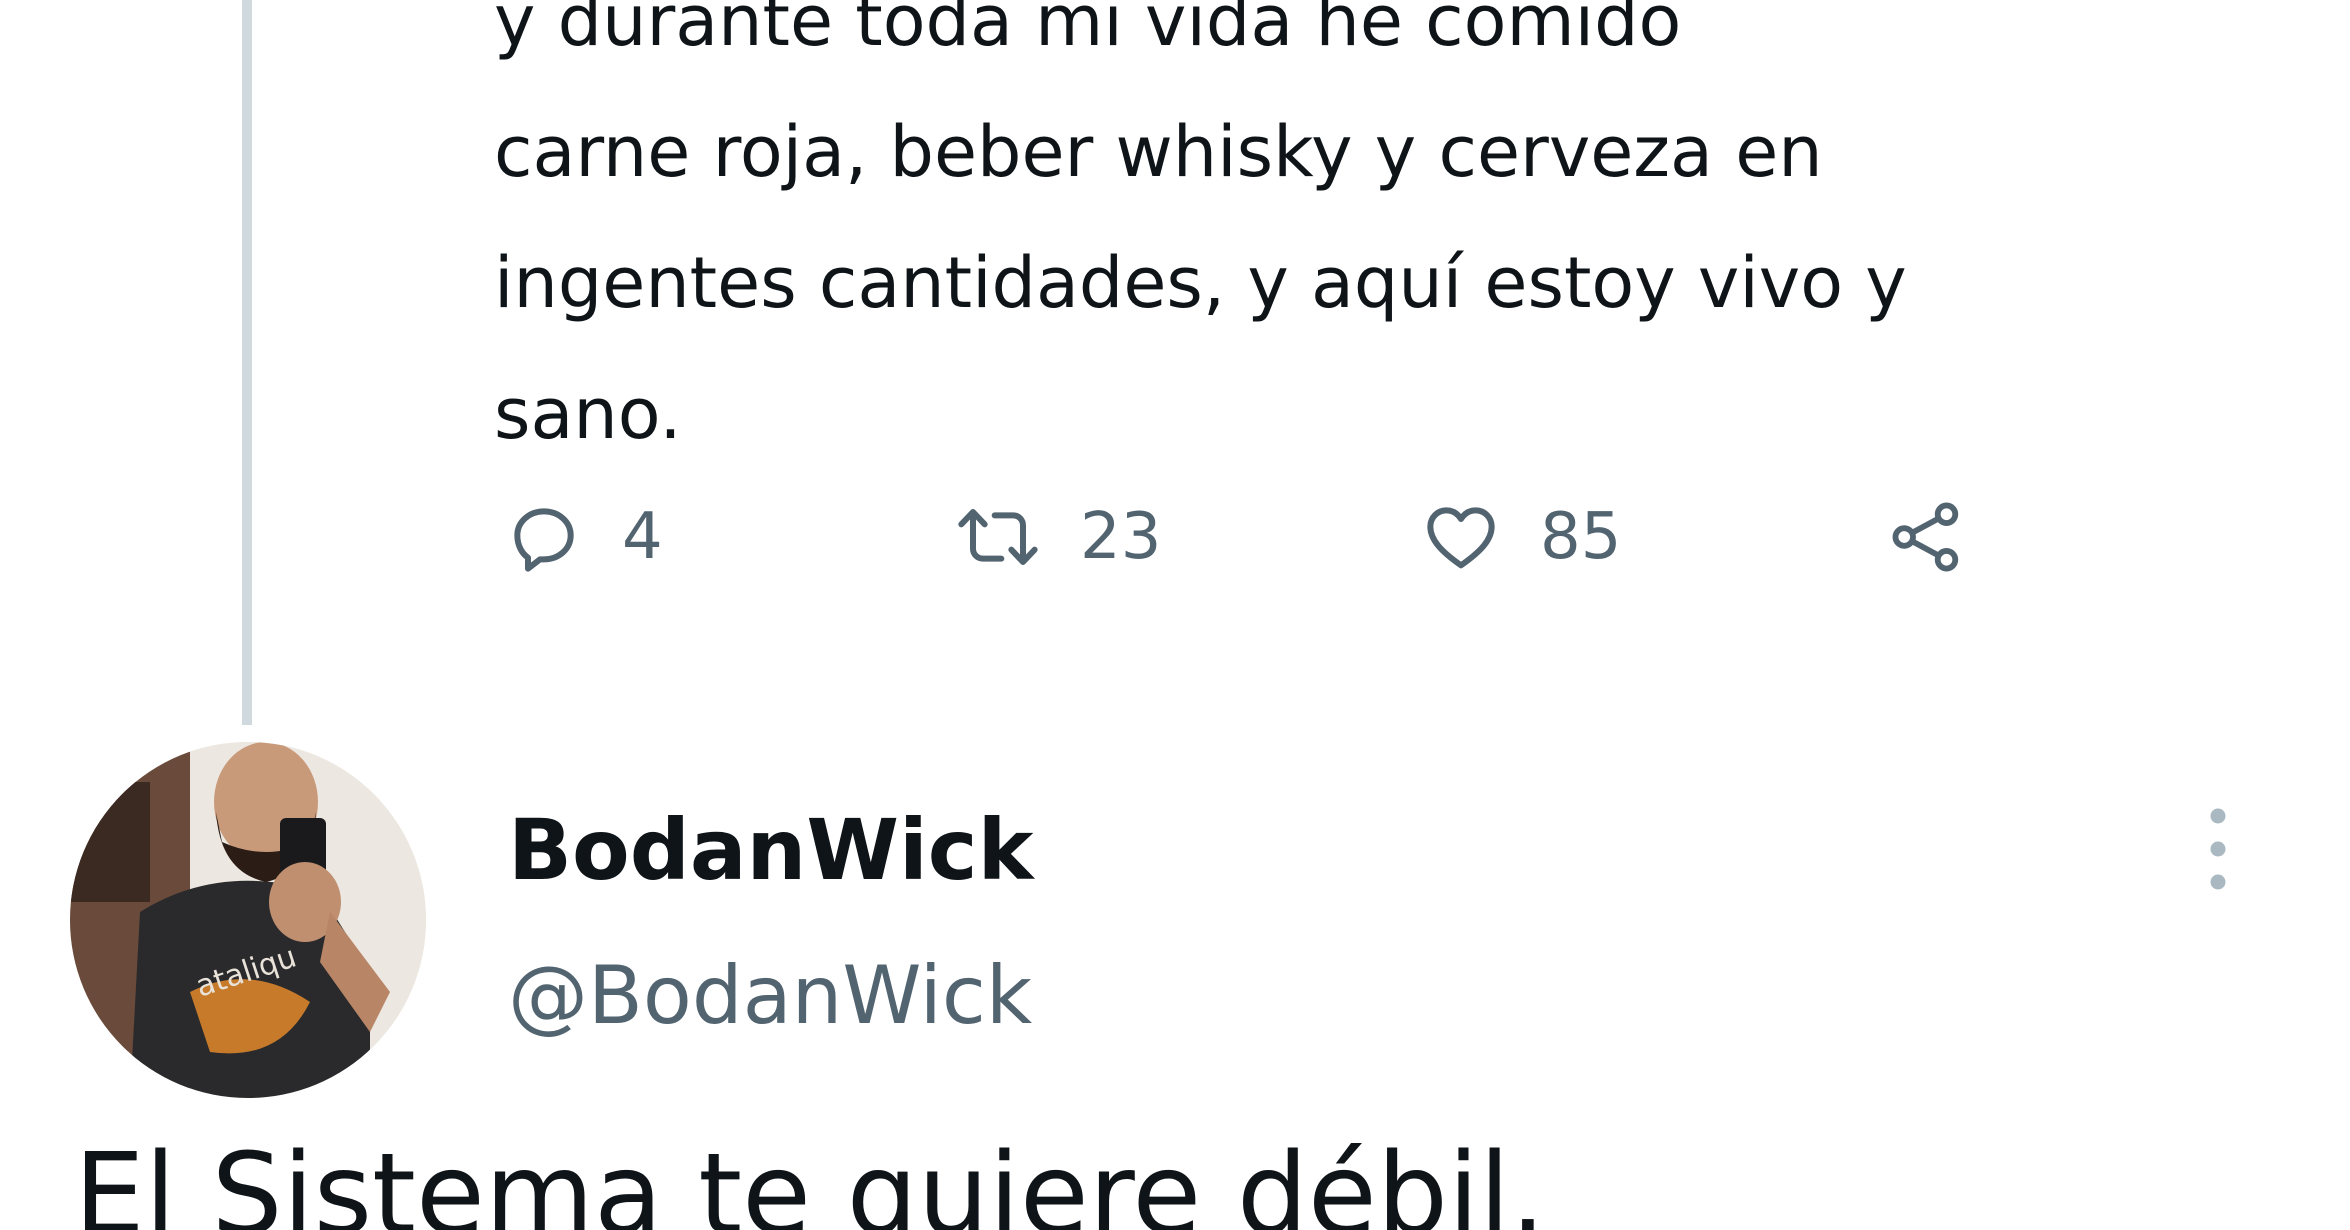 The width and height of the screenshot is (2350, 1230). What do you see at coordinates (1581, 537) in the screenshot?
I see `like-count: 85` at bounding box center [1581, 537].